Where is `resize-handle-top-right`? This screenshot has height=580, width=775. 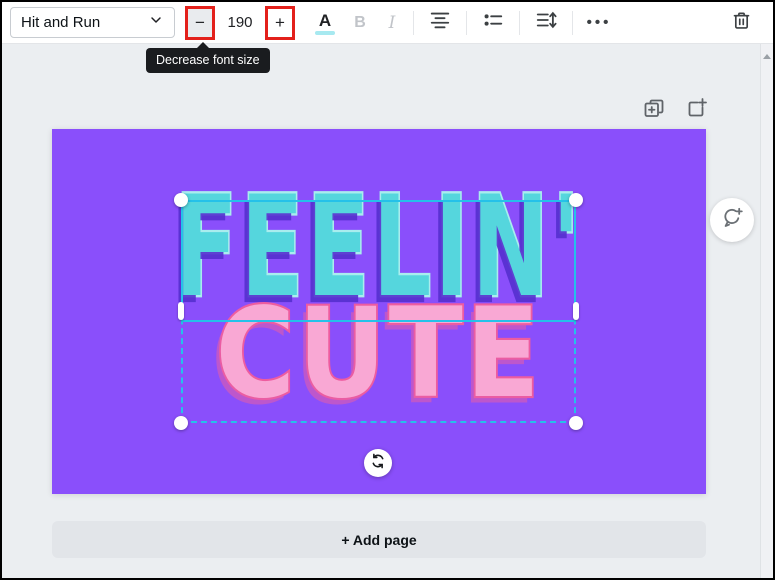
resize-handle-top-right is located at coordinates (576, 200).